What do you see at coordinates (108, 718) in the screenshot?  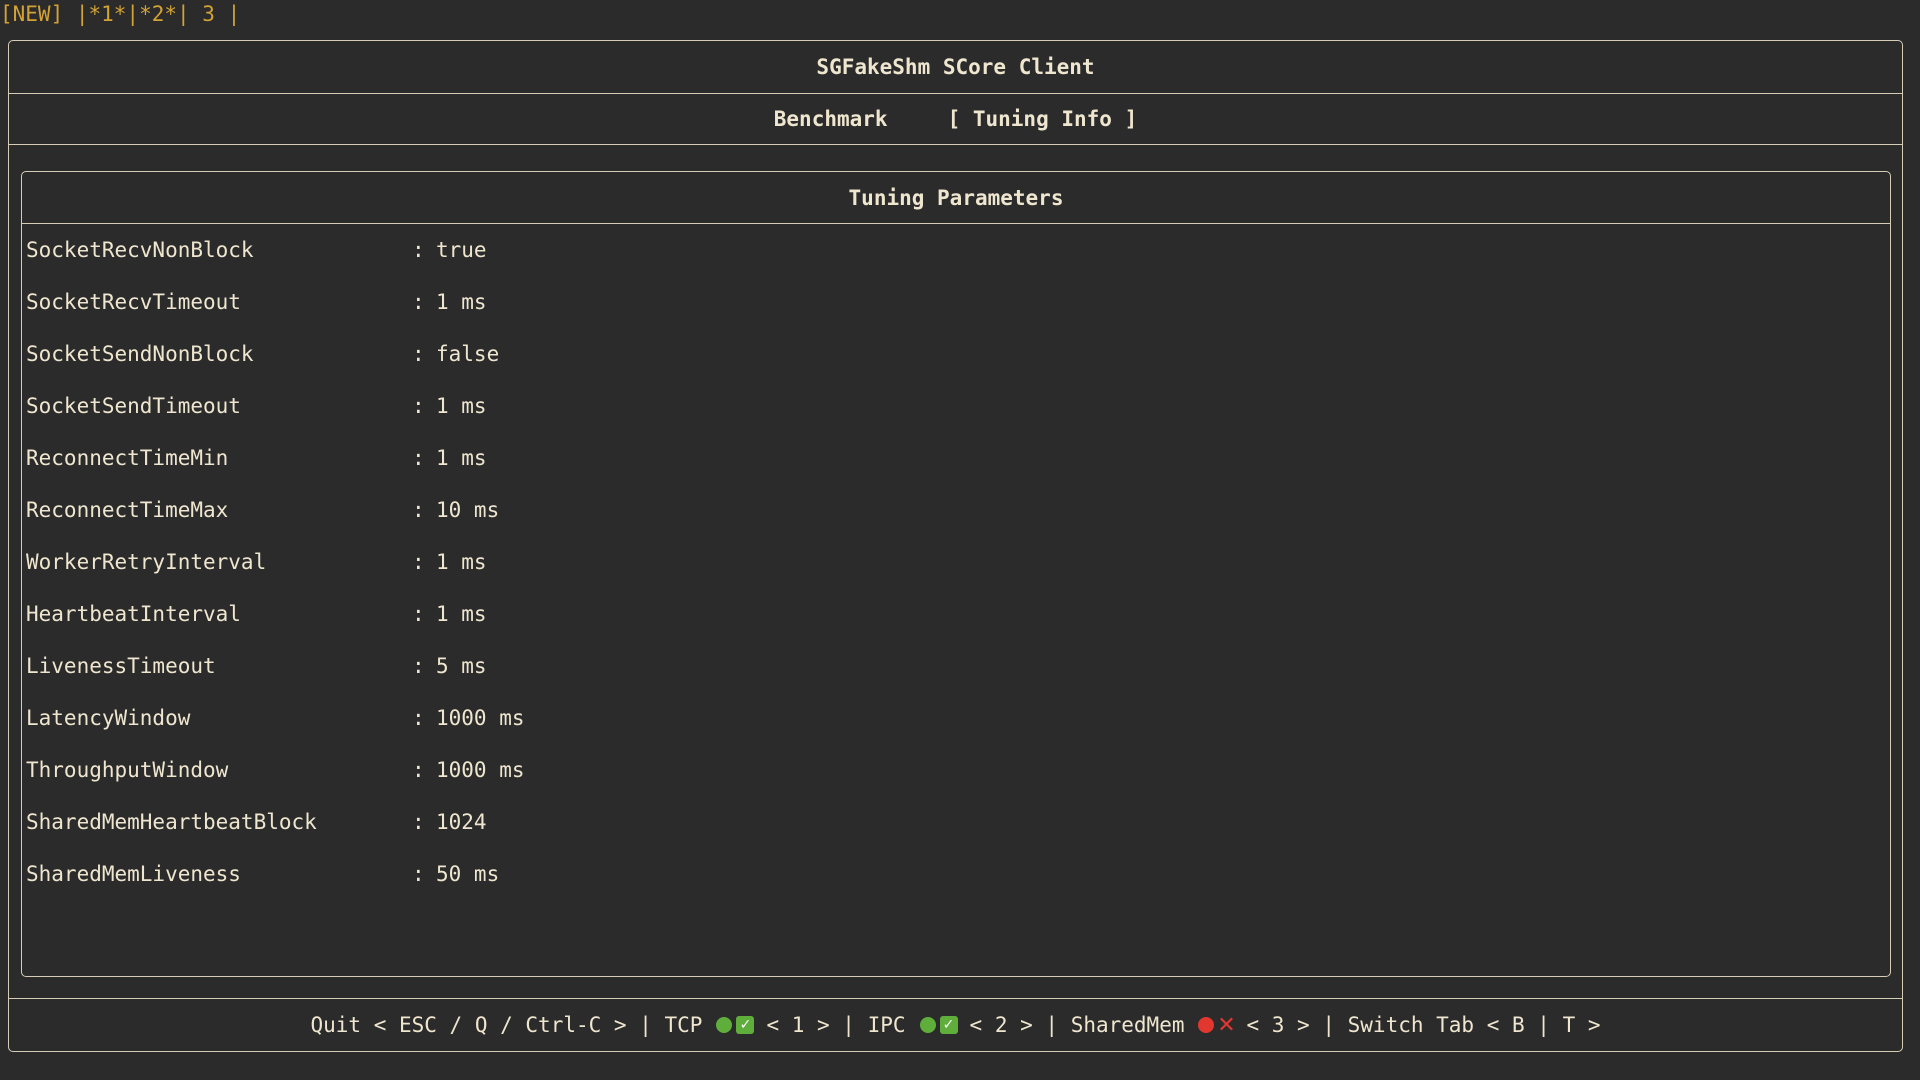 I see `param-key: LatencyWindow` at bounding box center [108, 718].